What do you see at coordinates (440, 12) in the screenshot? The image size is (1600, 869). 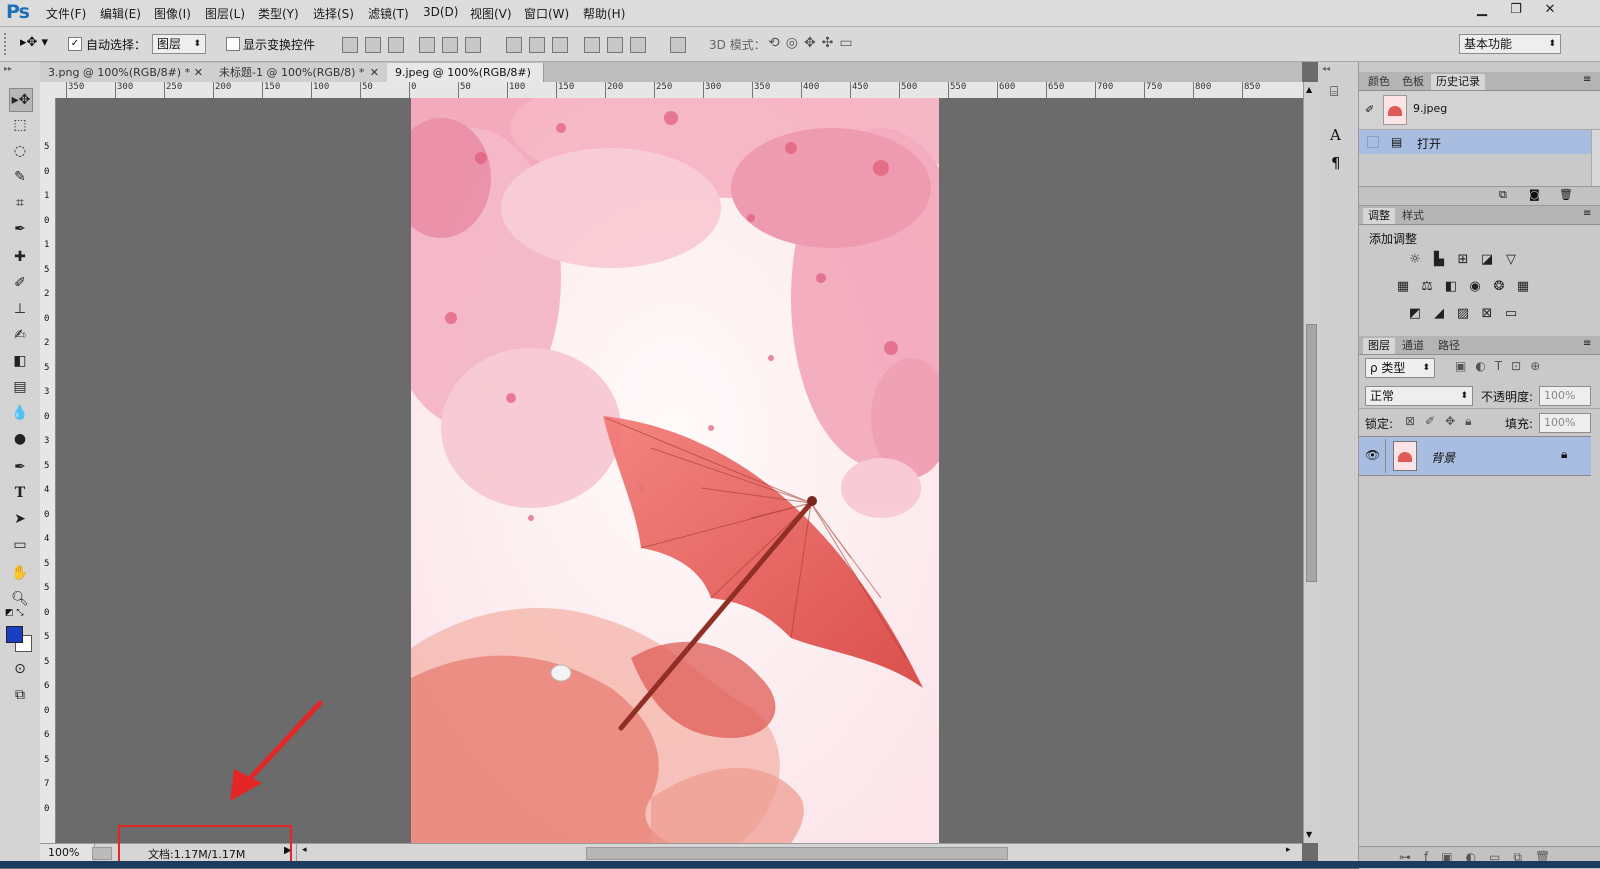 I see `menu-3d: 3D(D)` at bounding box center [440, 12].